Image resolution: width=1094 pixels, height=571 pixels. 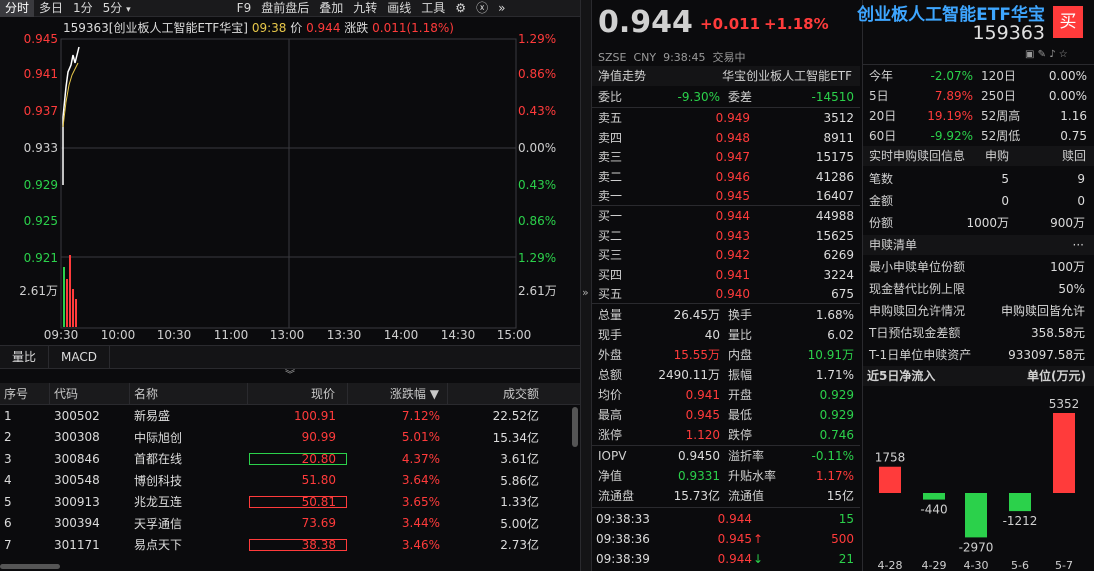 I want to click on share-icon: ▣, so click(x=1029, y=54).